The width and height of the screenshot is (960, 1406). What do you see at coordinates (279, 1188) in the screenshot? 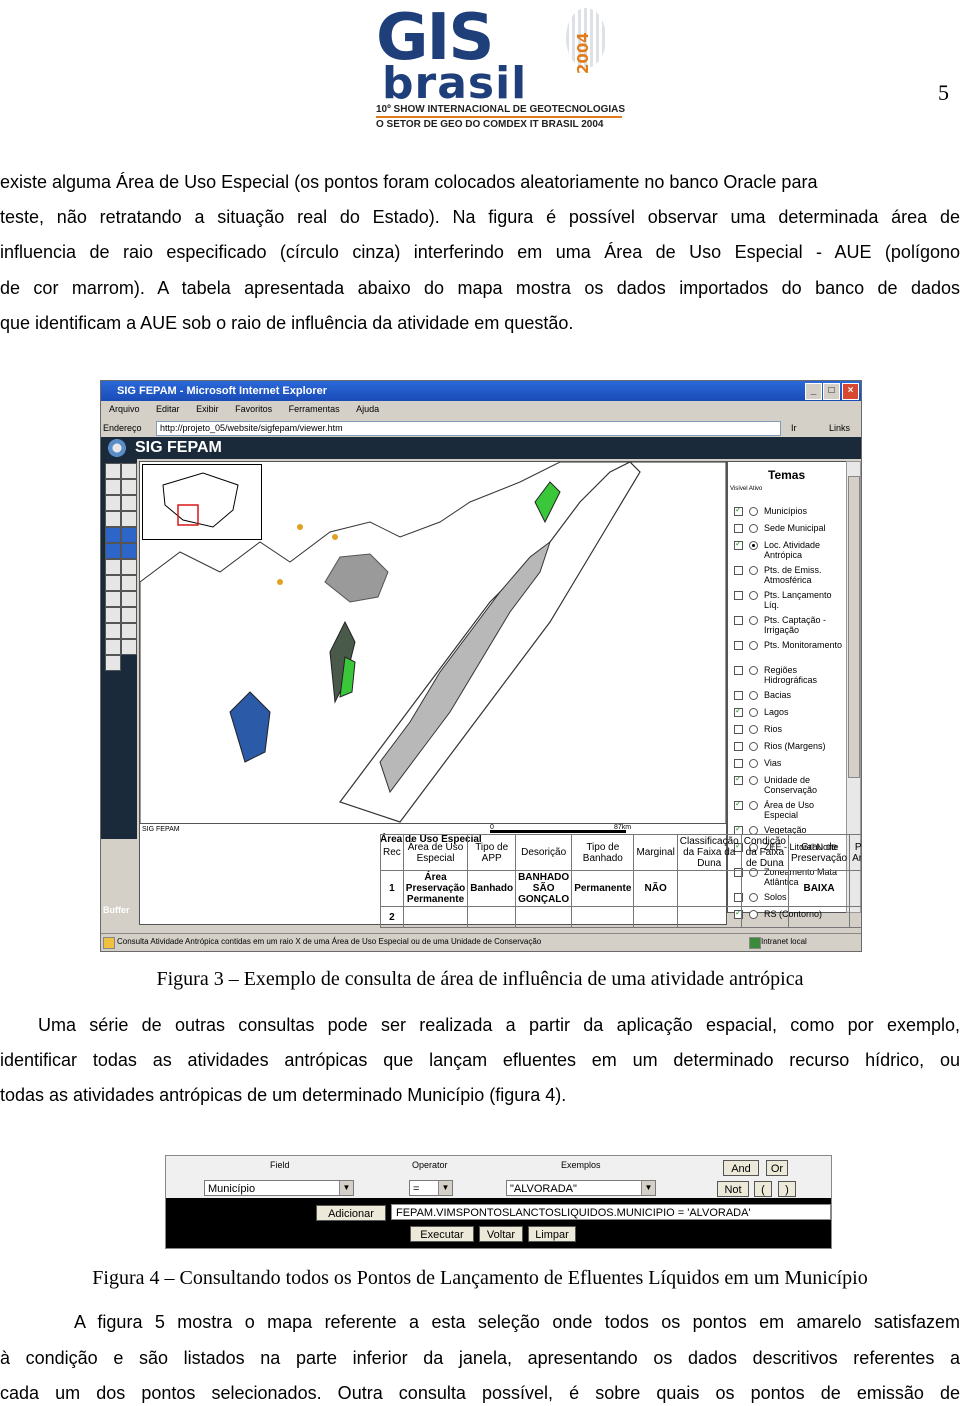
I see `field-select: Município ▼` at bounding box center [279, 1188].